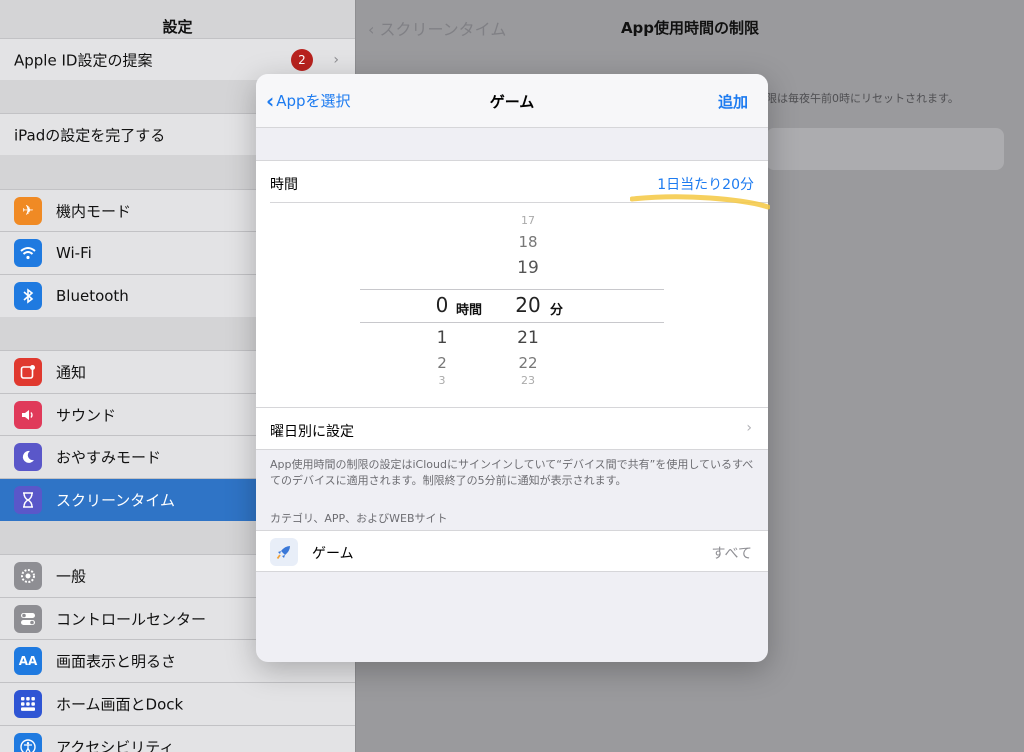  What do you see at coordinates (302, 59) in the screenshot?
I see `notification-badge: 2` at bounding box center [302, 59].